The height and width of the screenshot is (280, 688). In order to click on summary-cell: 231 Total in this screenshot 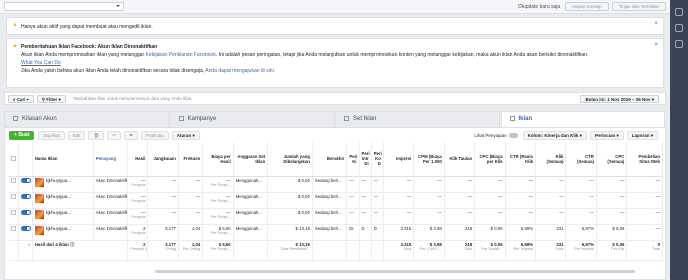, I will do `click(551, 250)`.